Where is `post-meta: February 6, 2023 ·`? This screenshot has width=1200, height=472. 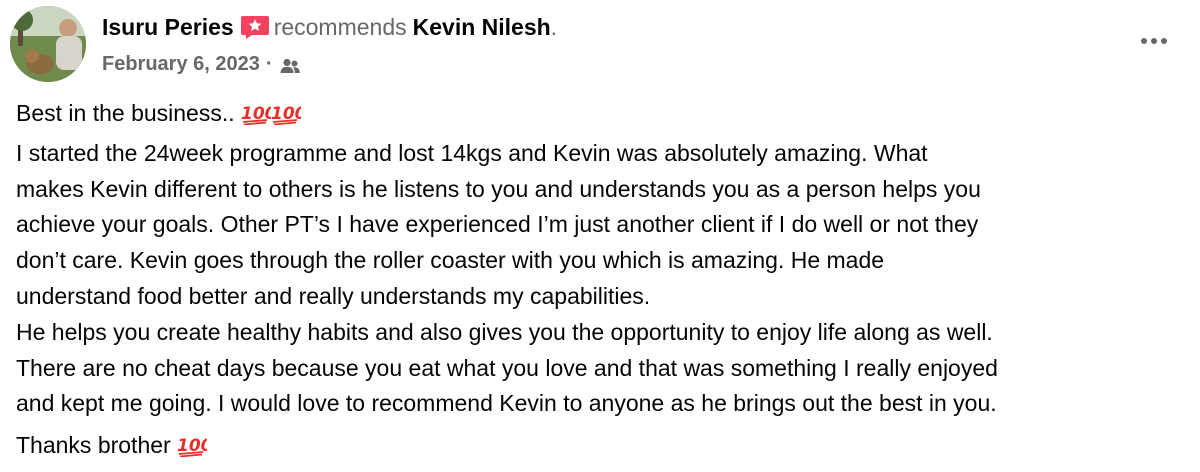
post-meta: February 6, 2023 · is located at coordinates (201, 64).